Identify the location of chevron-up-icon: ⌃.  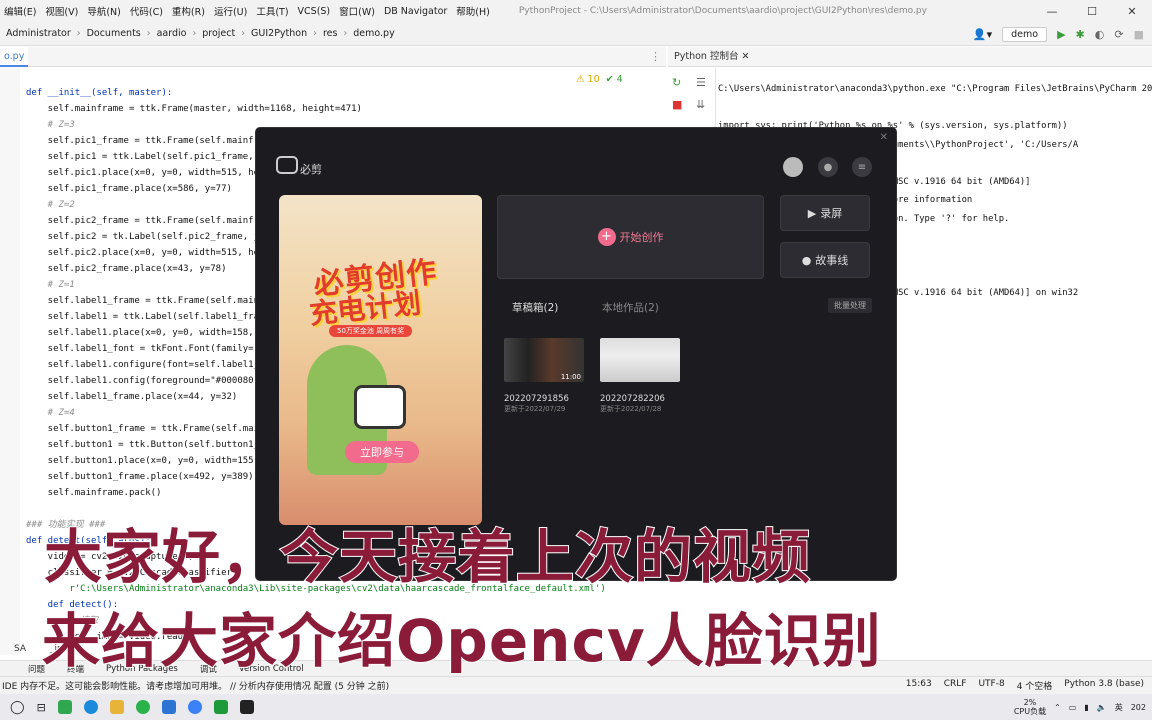
(1057, 707).